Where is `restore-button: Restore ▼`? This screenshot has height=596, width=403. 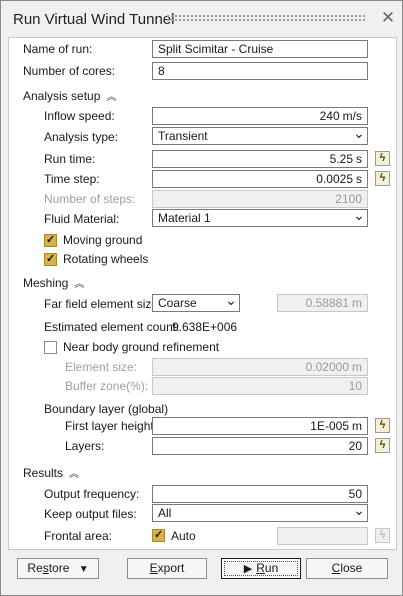 restore-button: Restore ▼ is located at coordinates (58, 568).